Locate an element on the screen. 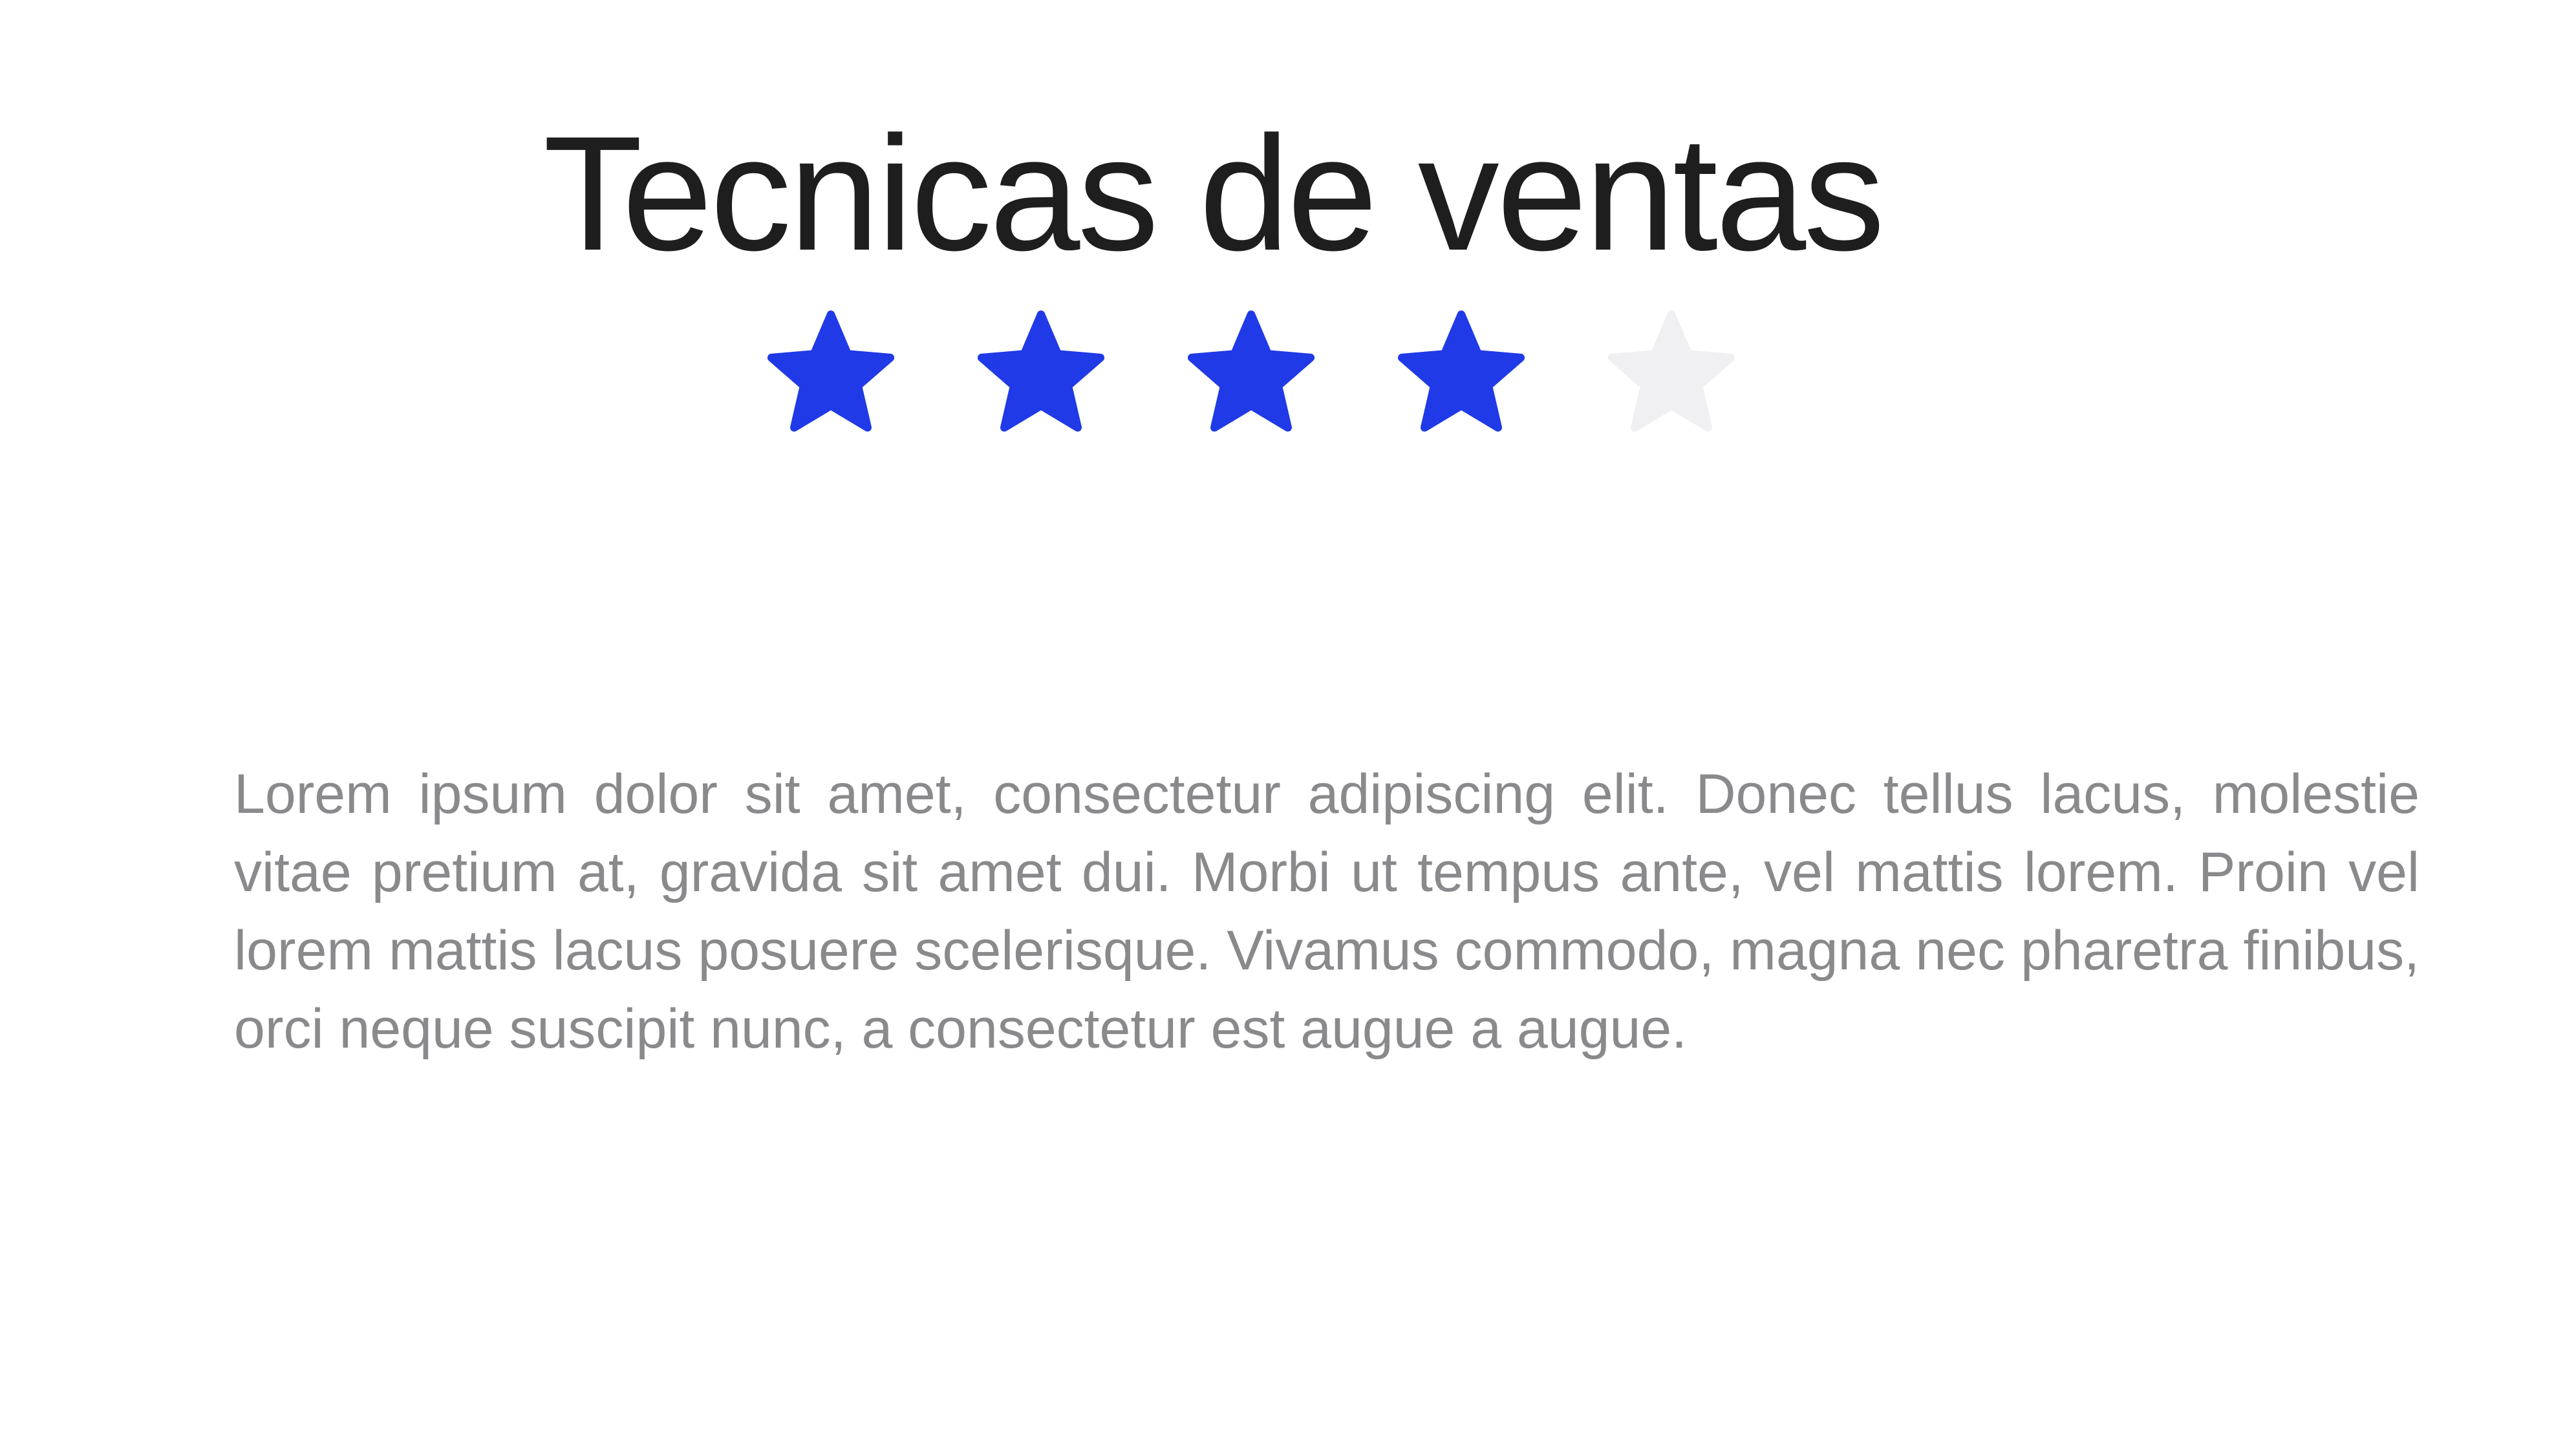  course-title: Tecnicas de ventas is located at coordinates (1214, 194).